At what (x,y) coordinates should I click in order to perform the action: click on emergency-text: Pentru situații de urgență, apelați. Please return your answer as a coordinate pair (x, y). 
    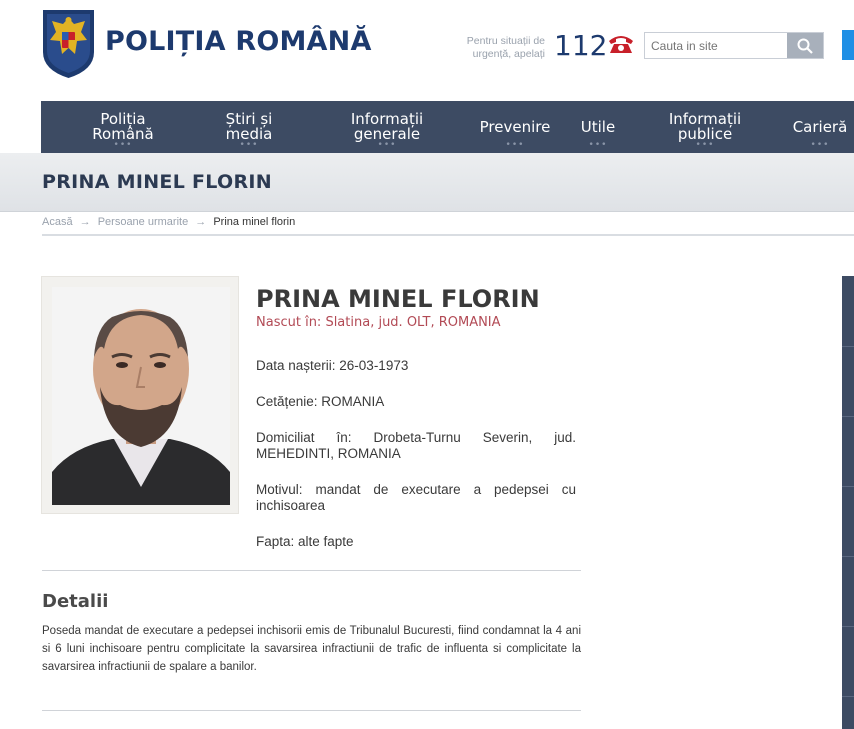
    Looking at the image, I should click on (500, 48).